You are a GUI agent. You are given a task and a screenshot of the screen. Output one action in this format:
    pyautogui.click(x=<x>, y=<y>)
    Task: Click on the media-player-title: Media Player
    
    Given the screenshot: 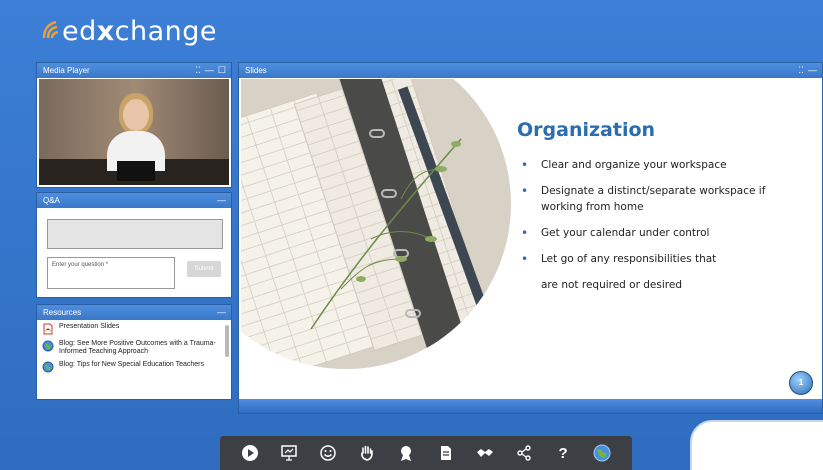 What is the action you would take?
    pyautogui.click(x=66, y=70)
    